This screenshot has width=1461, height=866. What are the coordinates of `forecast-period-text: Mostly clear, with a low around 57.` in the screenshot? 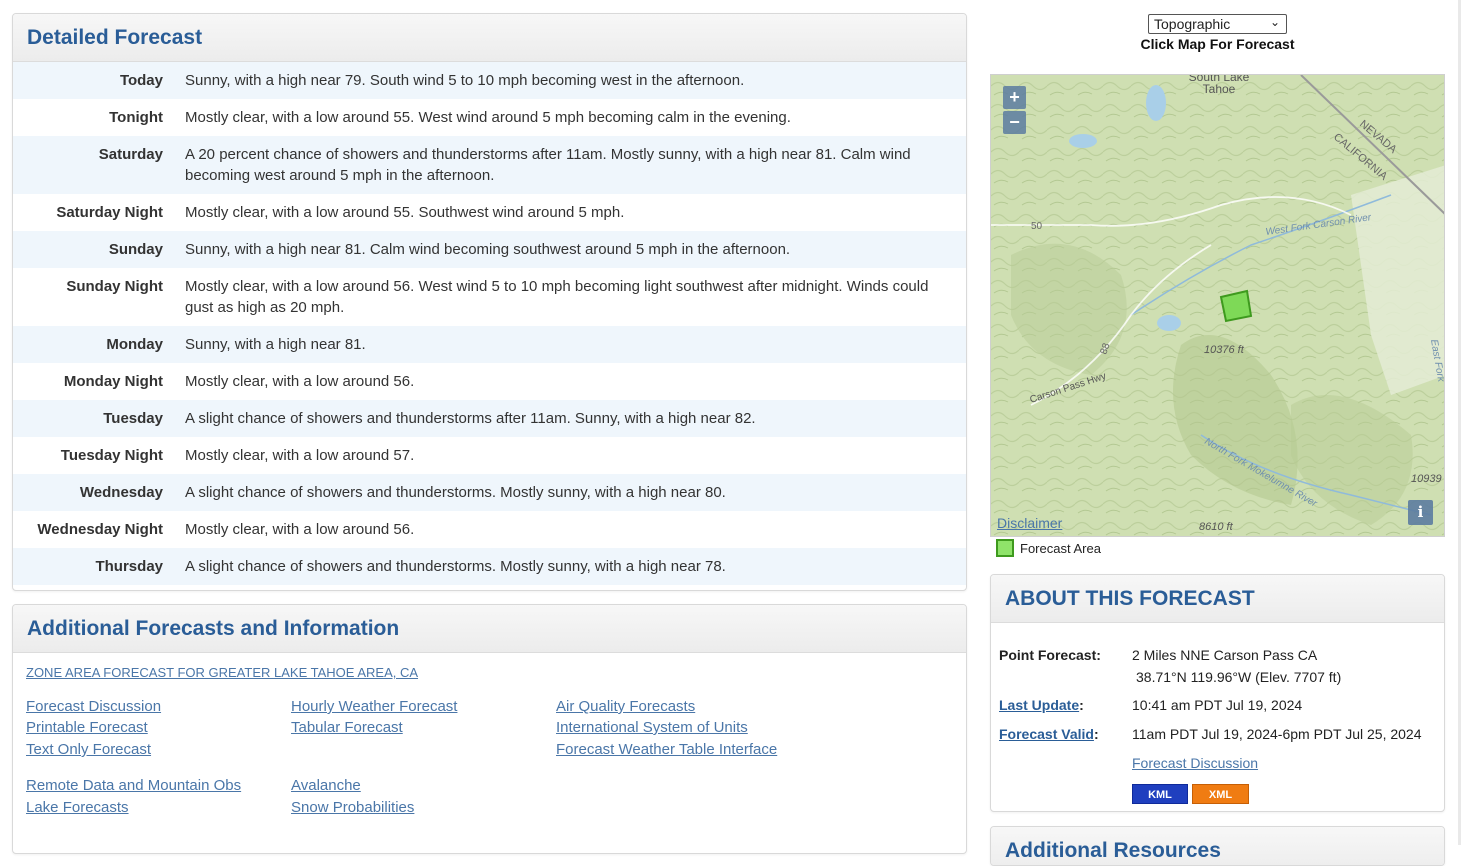 It's located at (300, 455).